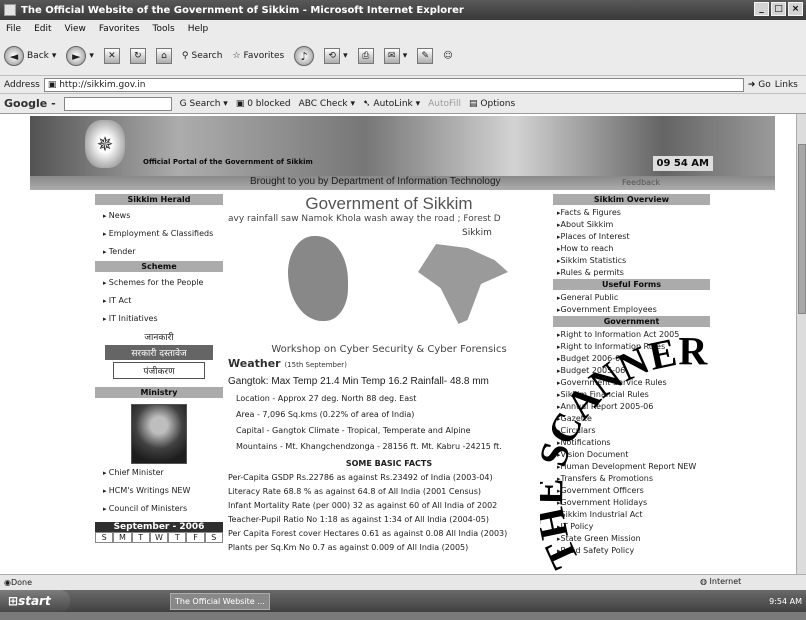 The width and height of the screenshot is (806, 620). What do you see at coordinates (403, 601) in the screenshot?
I see `windows-taskbar: ⊞ start The Official Website ... 9:54 AM` at bounding box center [403, 601].